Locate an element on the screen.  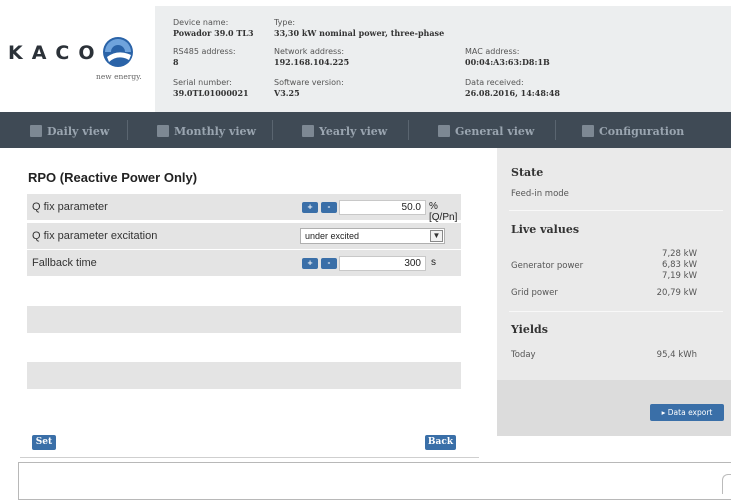
fallback-time-label: Fallback time is located at coordinates (64, 263).